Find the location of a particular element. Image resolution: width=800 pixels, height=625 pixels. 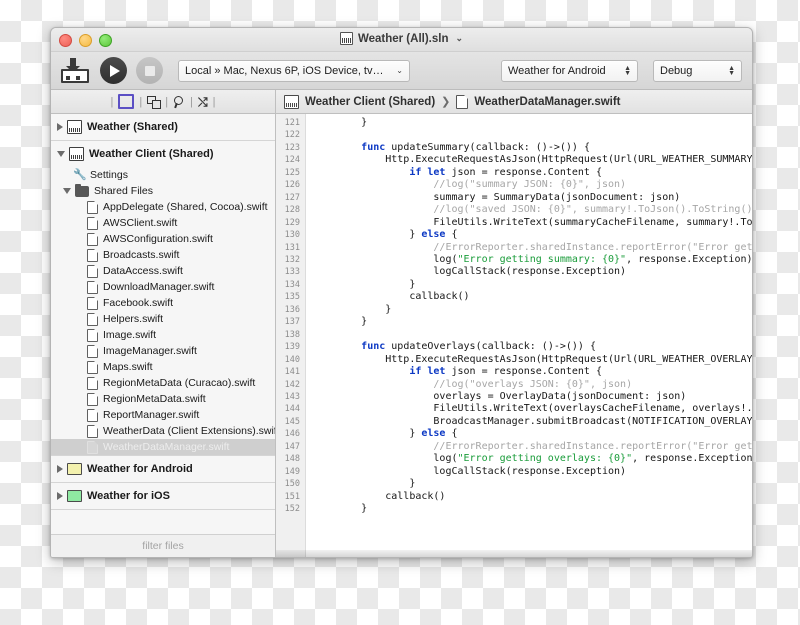

window-title-label: Weather (All).sln is located at coordinates (403, 38).